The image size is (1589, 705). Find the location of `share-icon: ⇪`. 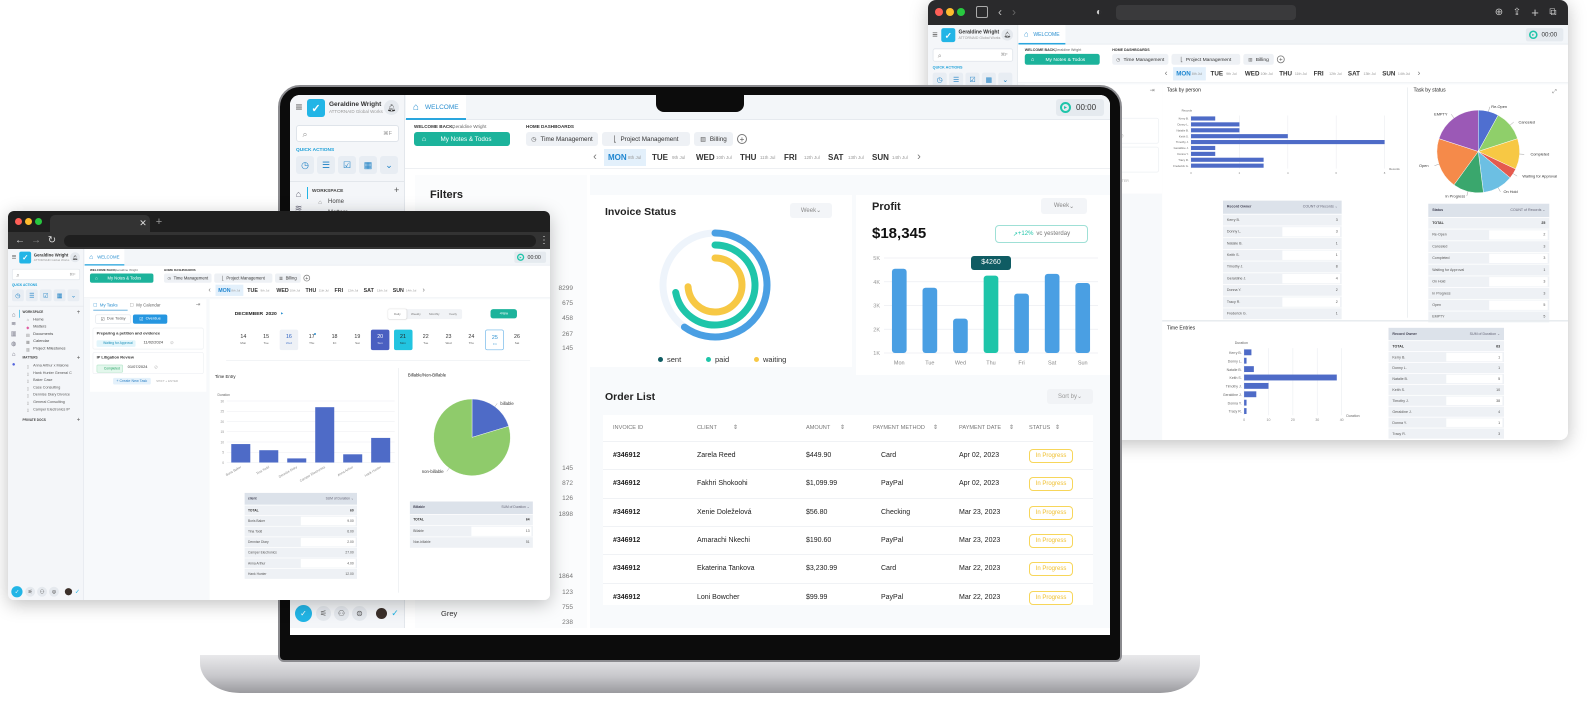

share-icon: ⇪ is located at coordinates (1517, 12).